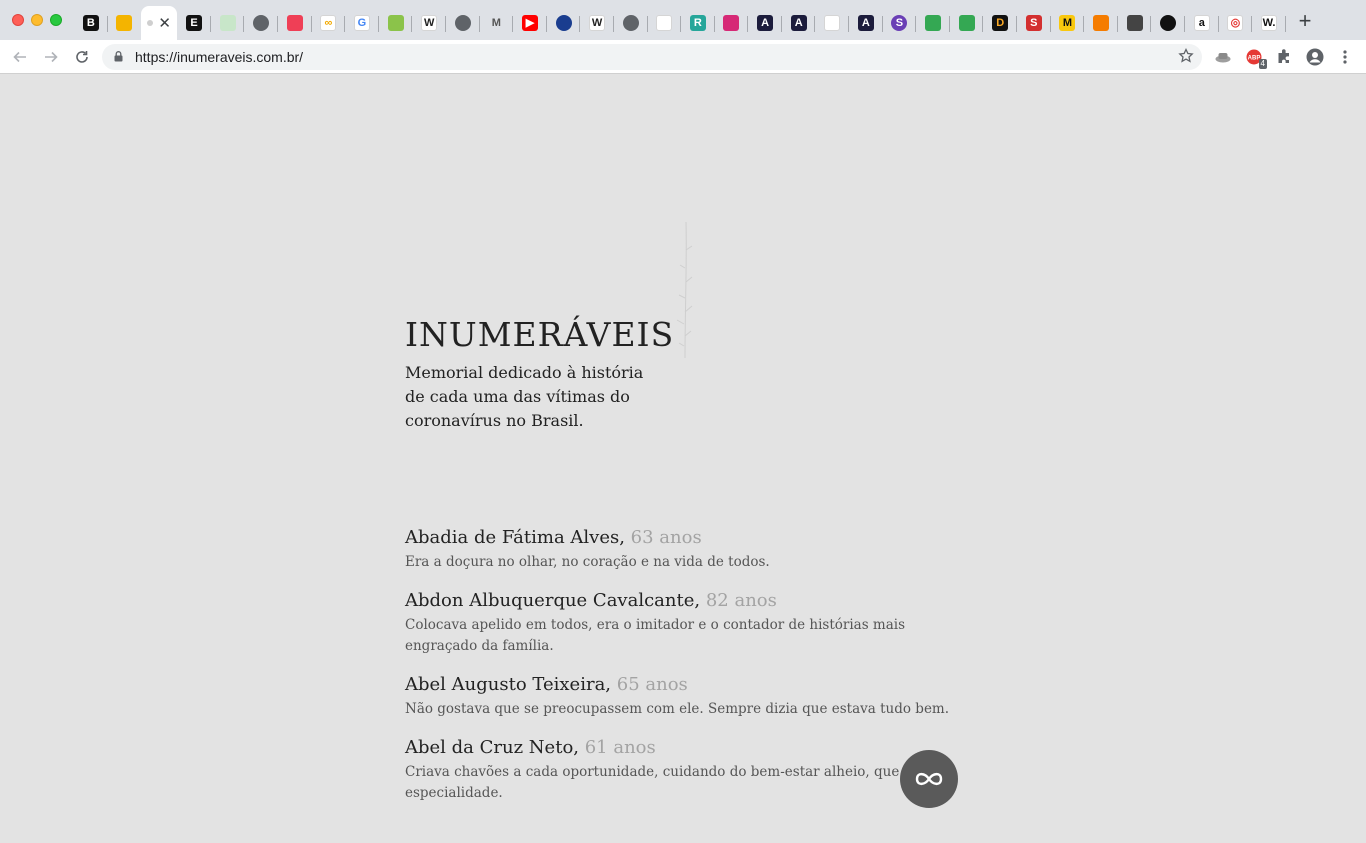 This screenshot has height=843, width=1366. What do you see at coordinates (118, 56) in the screenshot?
I see `lock-icon` at bounding box center [118, 56].